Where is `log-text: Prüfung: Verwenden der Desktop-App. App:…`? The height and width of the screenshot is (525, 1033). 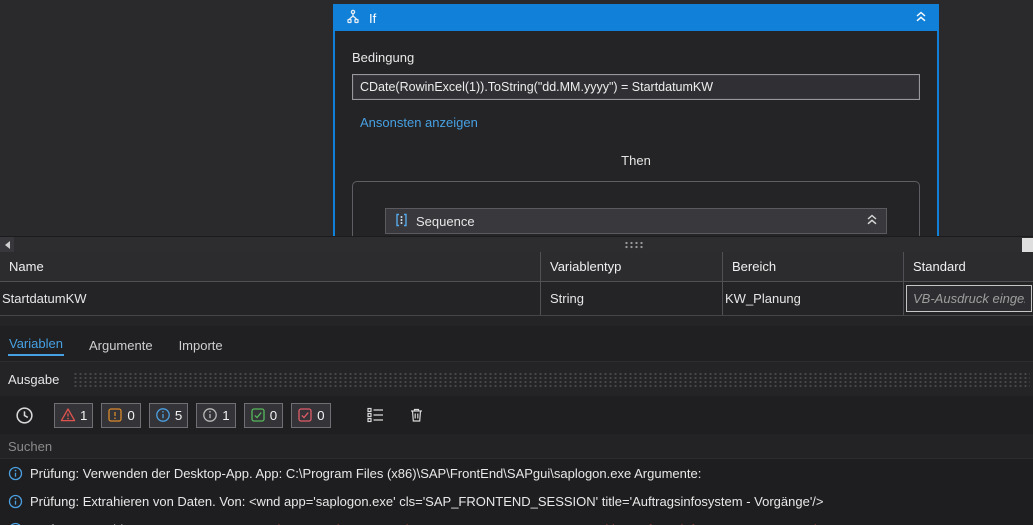 log-text: Prüfung: Verwenden der Desktop-App. App:… is located at coordinates (366, 473).